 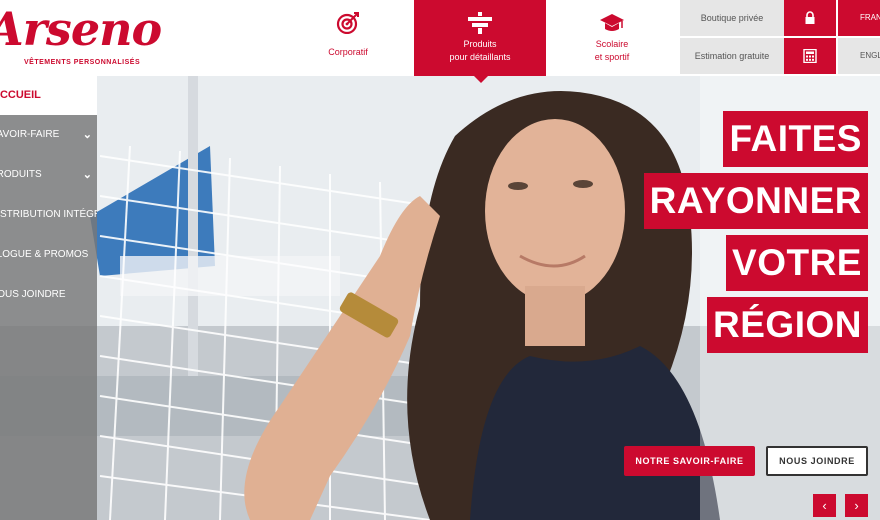 I want to click on nav-corporatif: Corporatif, so click(x=348, y=38).